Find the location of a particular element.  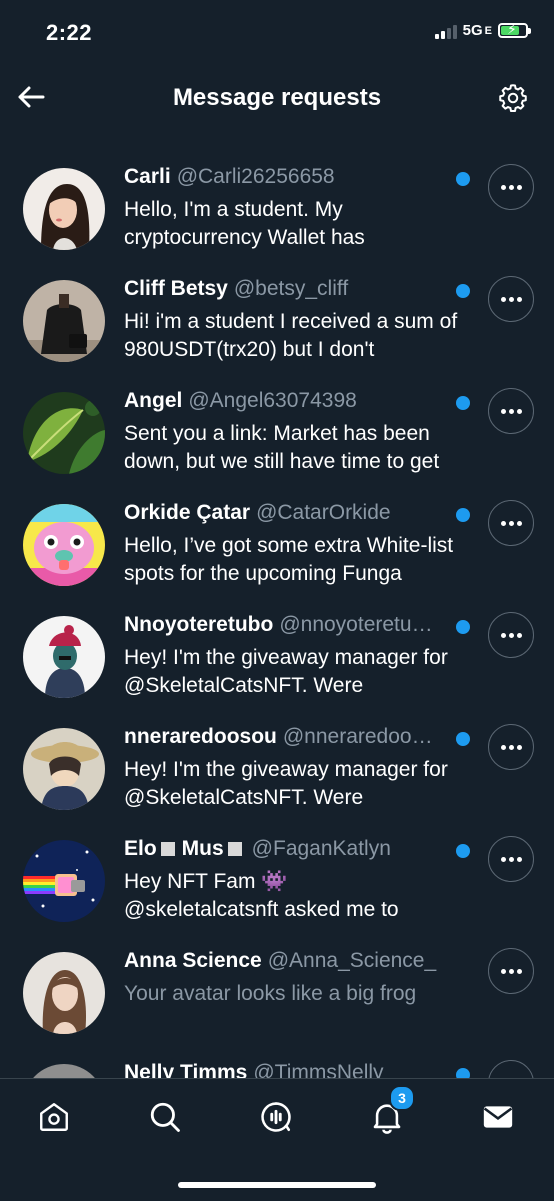

sender-name: Carli is located at coordinates (147, 176).